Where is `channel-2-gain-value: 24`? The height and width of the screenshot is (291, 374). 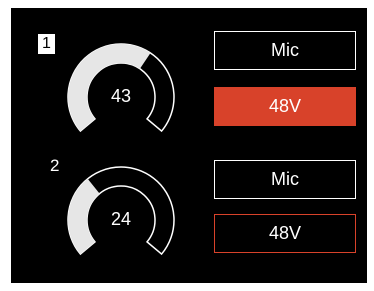 channel-2-gain-value: 24 is located at coordinates (121, 219).